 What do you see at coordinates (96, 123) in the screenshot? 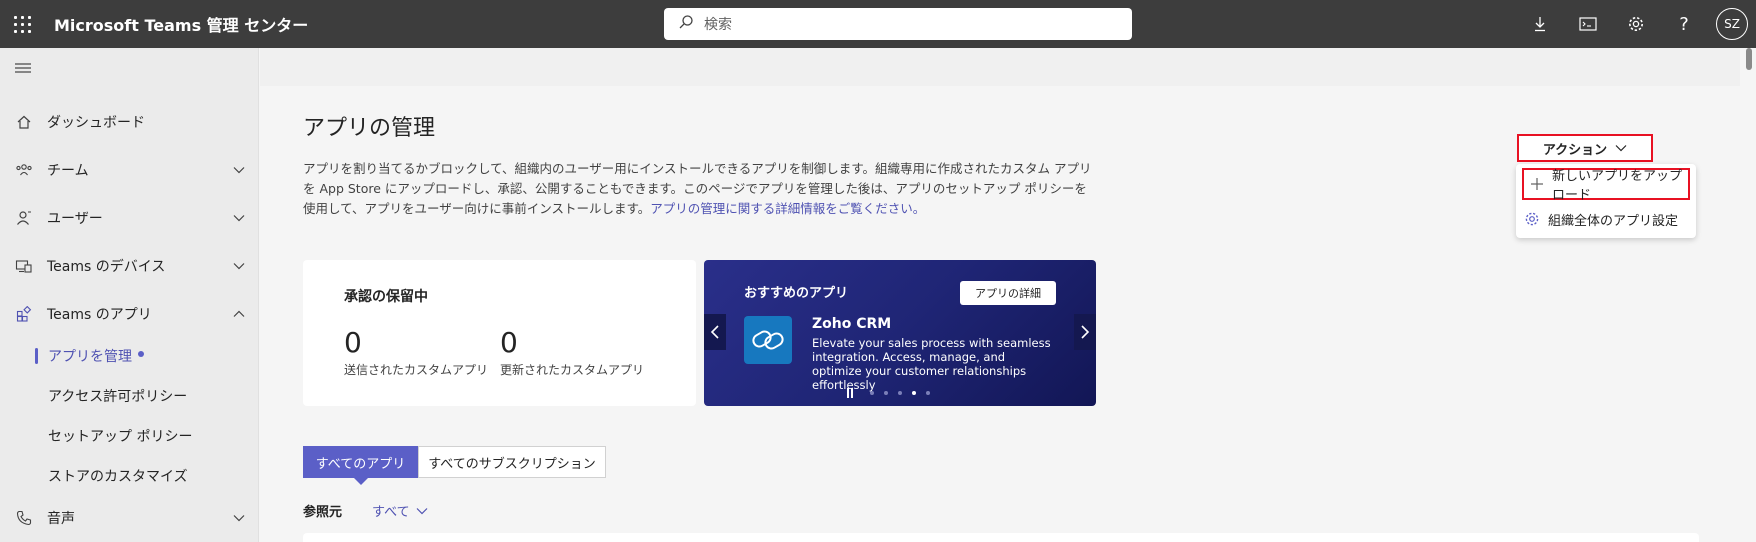
I see `sidebar-item-label: ダッシュボード` at bounding box center [96, 123].